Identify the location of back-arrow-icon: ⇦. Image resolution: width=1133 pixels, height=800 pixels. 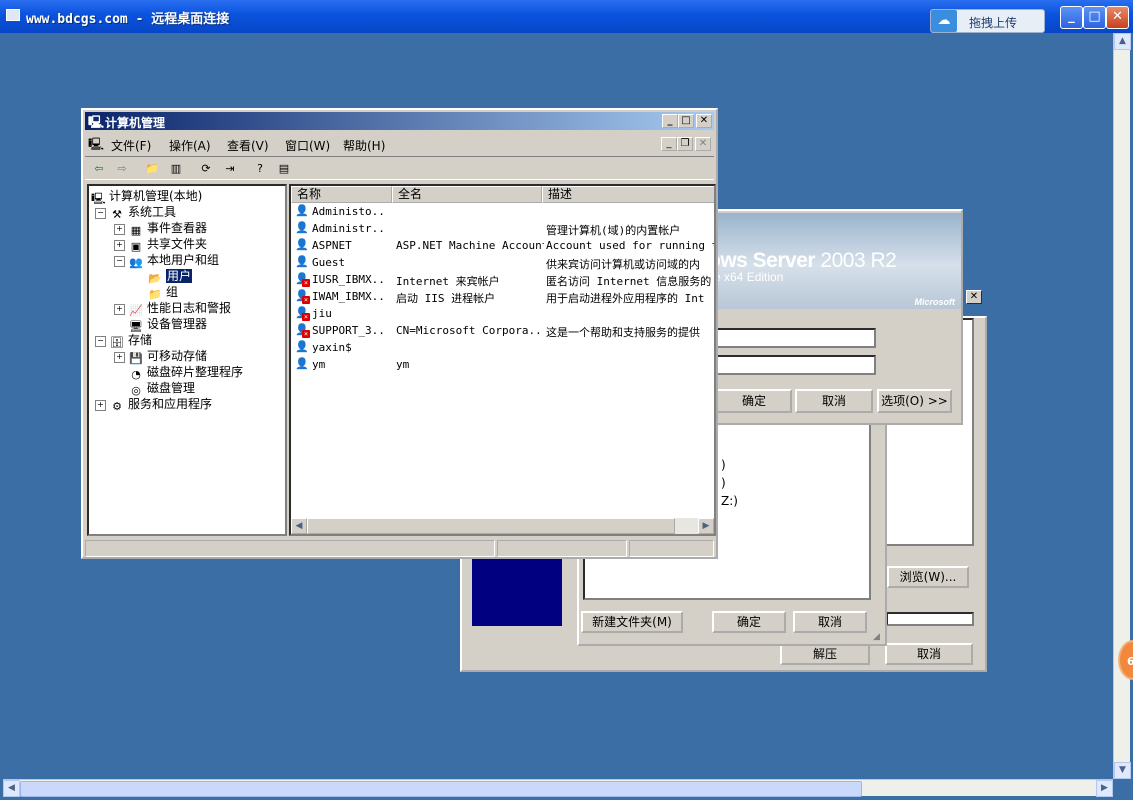
(99, 169).